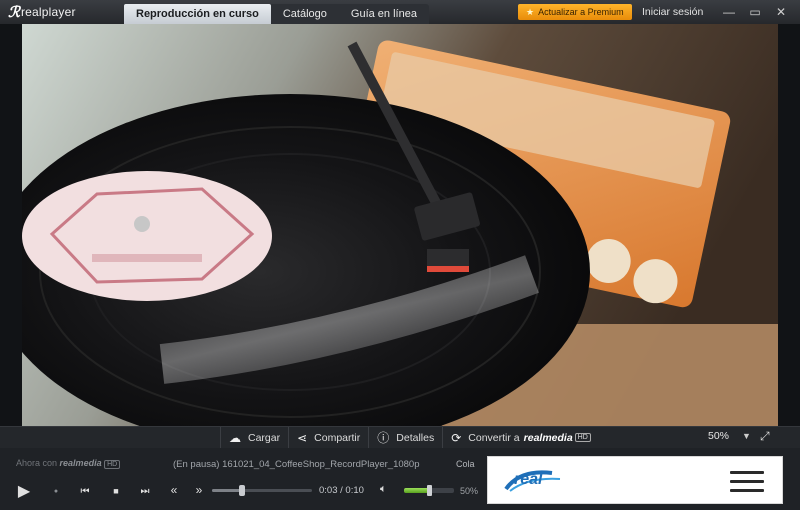 The height and width of the screenshot is (510, 800). I want to click on app-logo: ℛ realplayer, so click(52, 12).